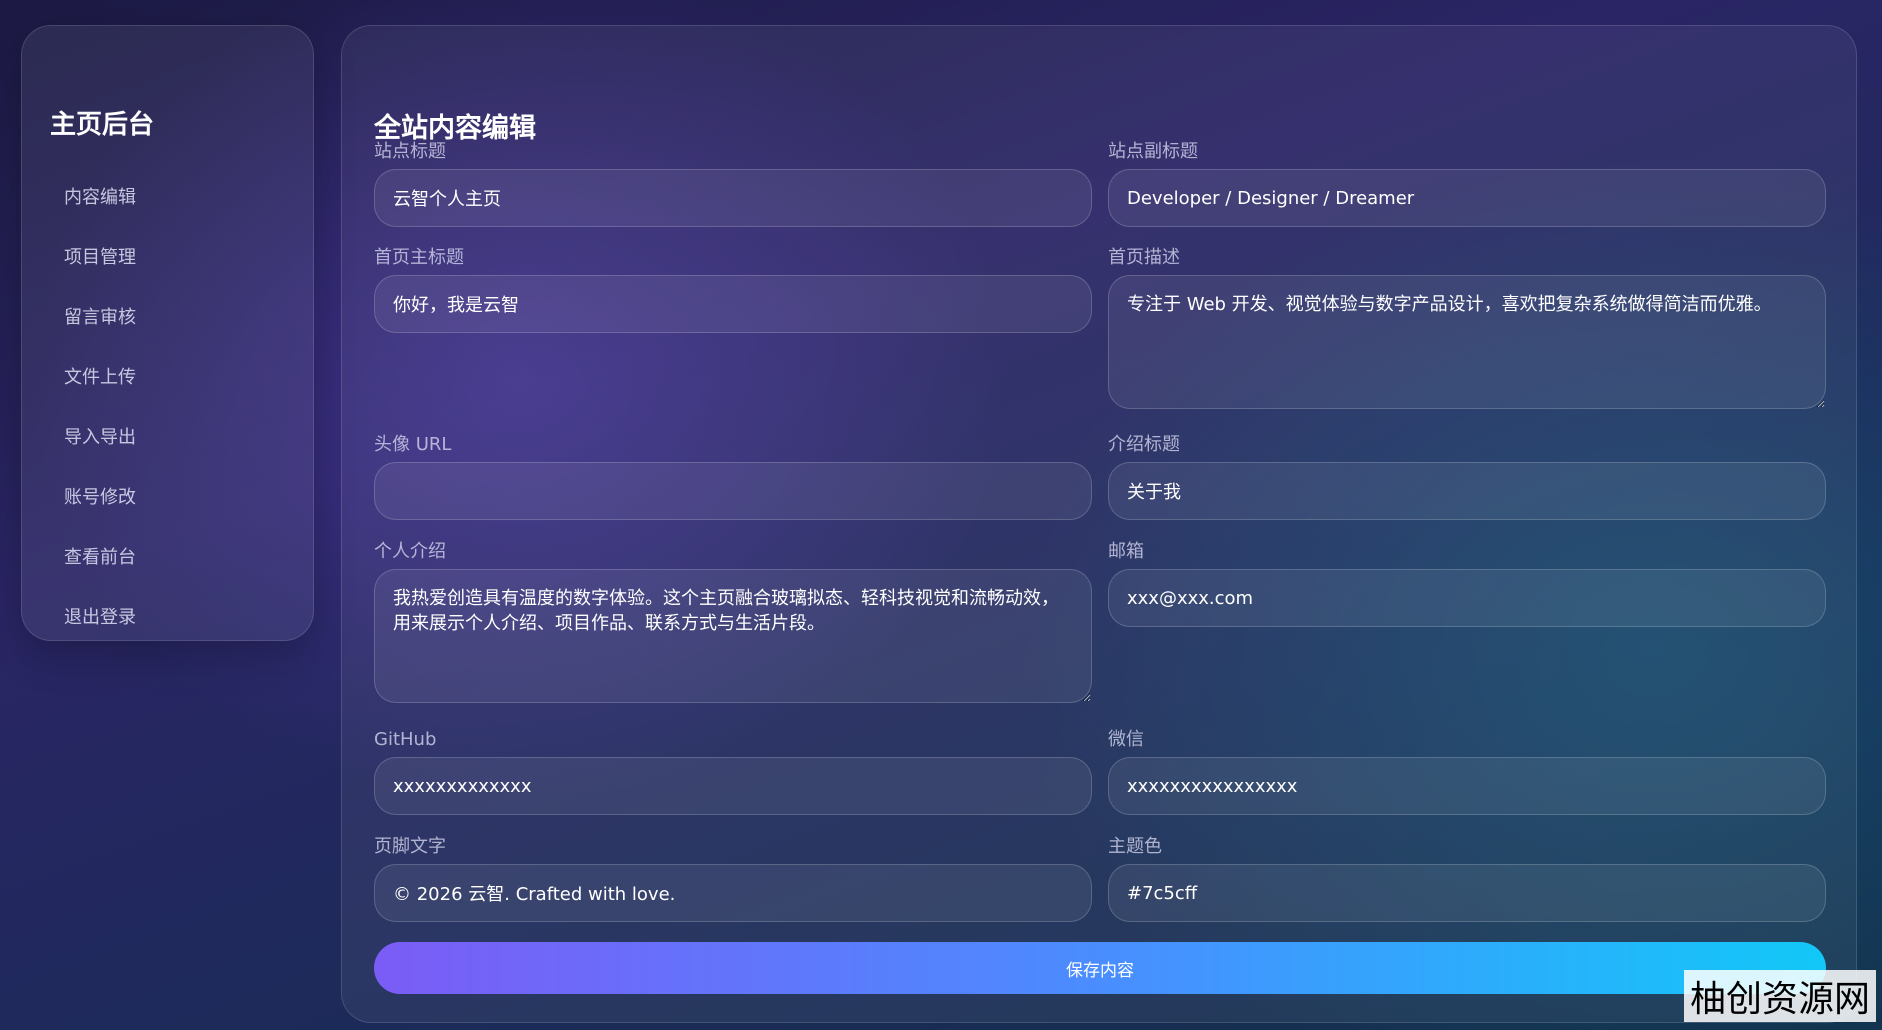  What do you see at coordinates (733, 893) in the screenshot?
I see `footer-text-input` at bounding box center [733, 893].